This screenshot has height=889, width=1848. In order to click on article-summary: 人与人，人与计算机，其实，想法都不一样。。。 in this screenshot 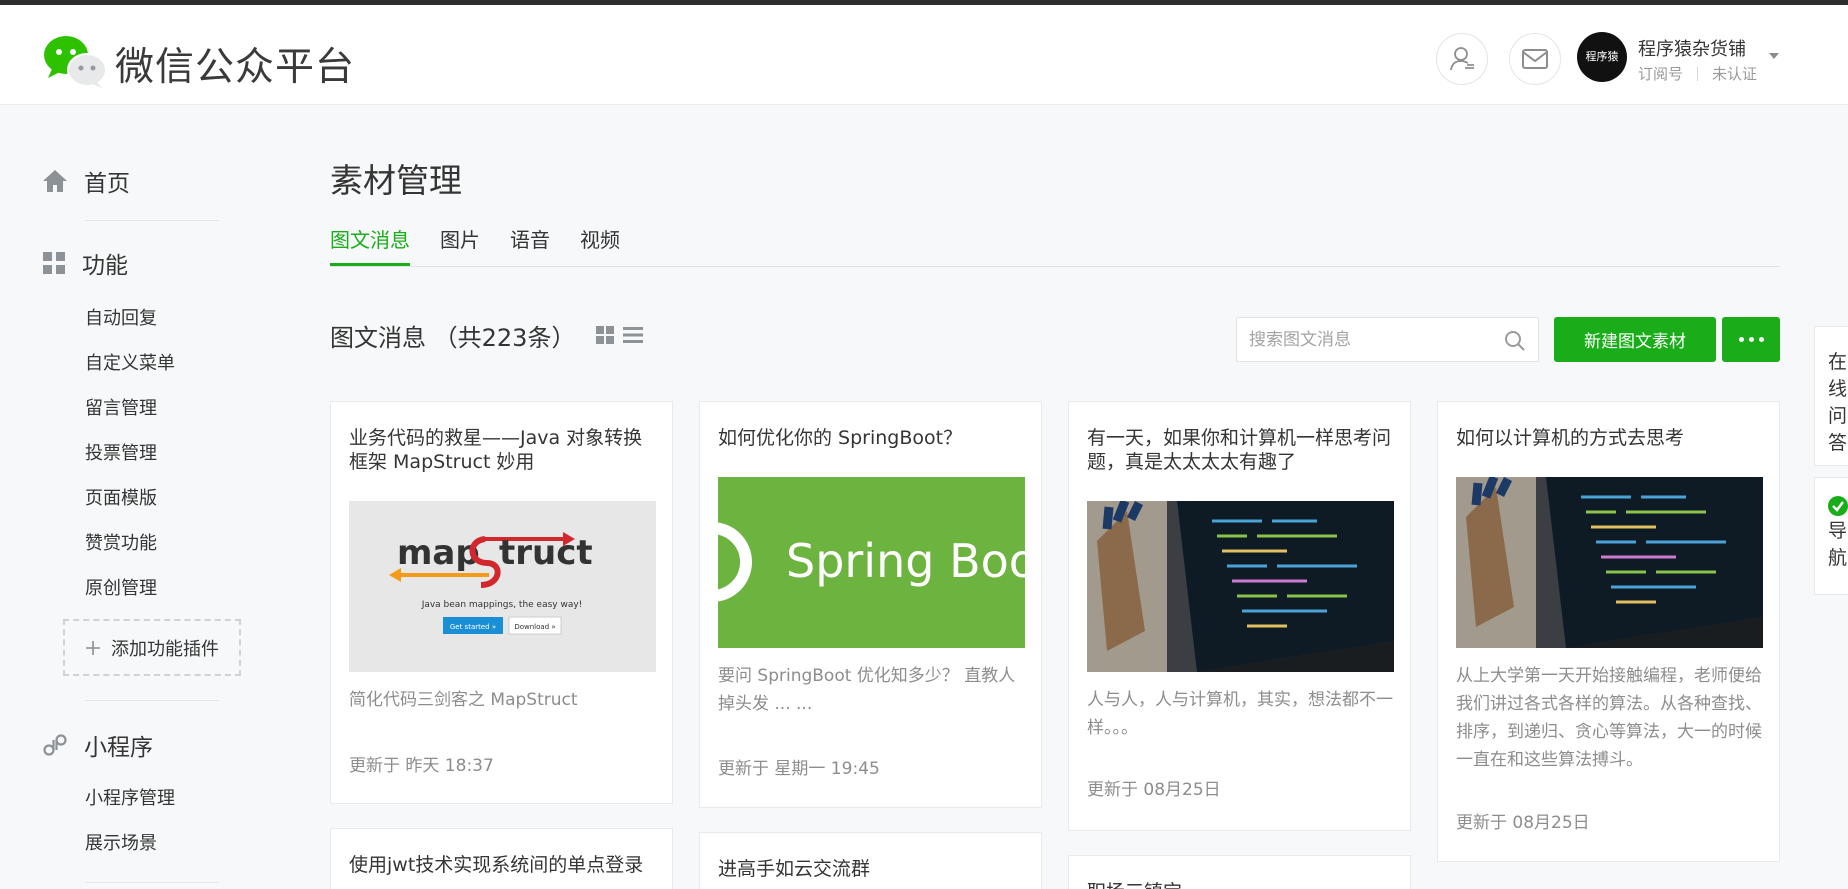, I will do `click(1240, 714)`.